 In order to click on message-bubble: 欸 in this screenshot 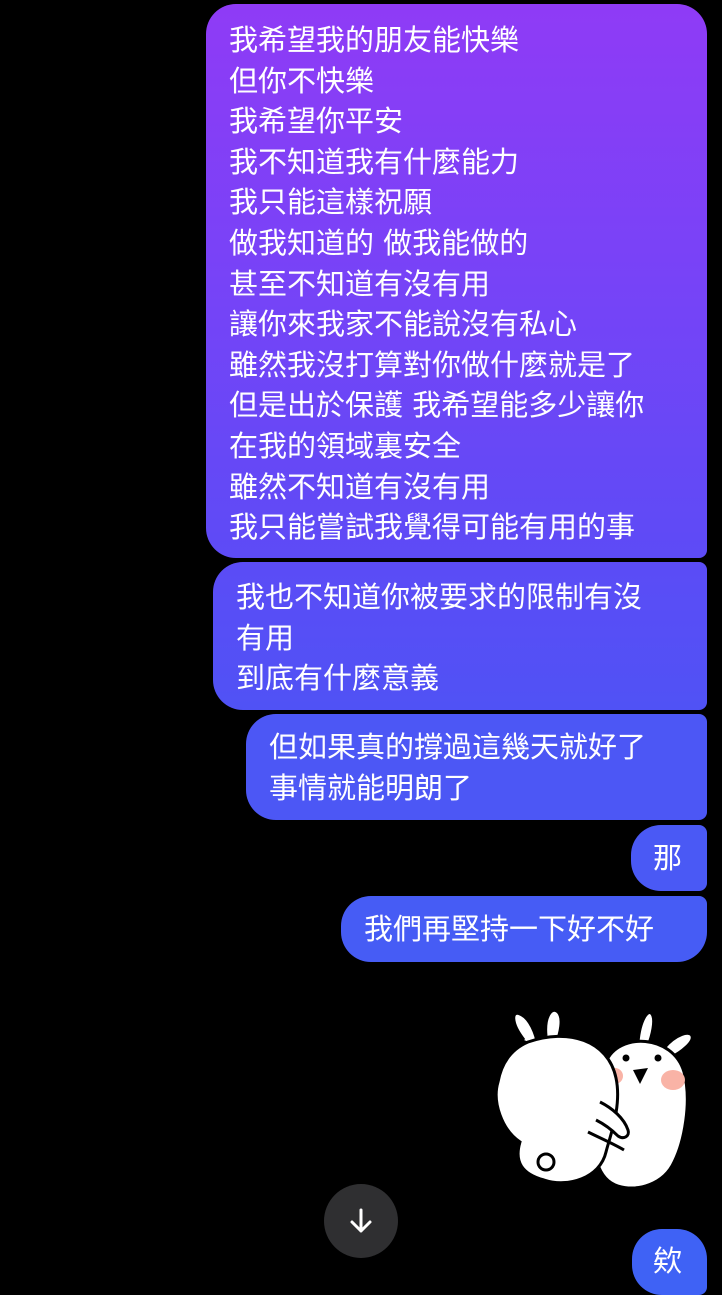, I will do `click(669, 1262)`.